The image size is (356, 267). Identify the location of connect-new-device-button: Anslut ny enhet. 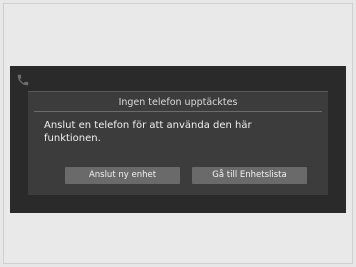
(122, 175).